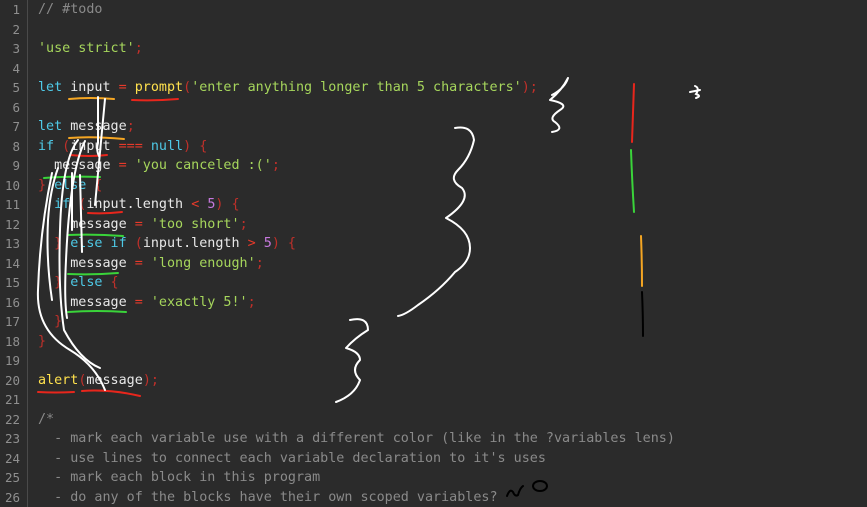  I want to click on line-number: 25, so click(12, 477).